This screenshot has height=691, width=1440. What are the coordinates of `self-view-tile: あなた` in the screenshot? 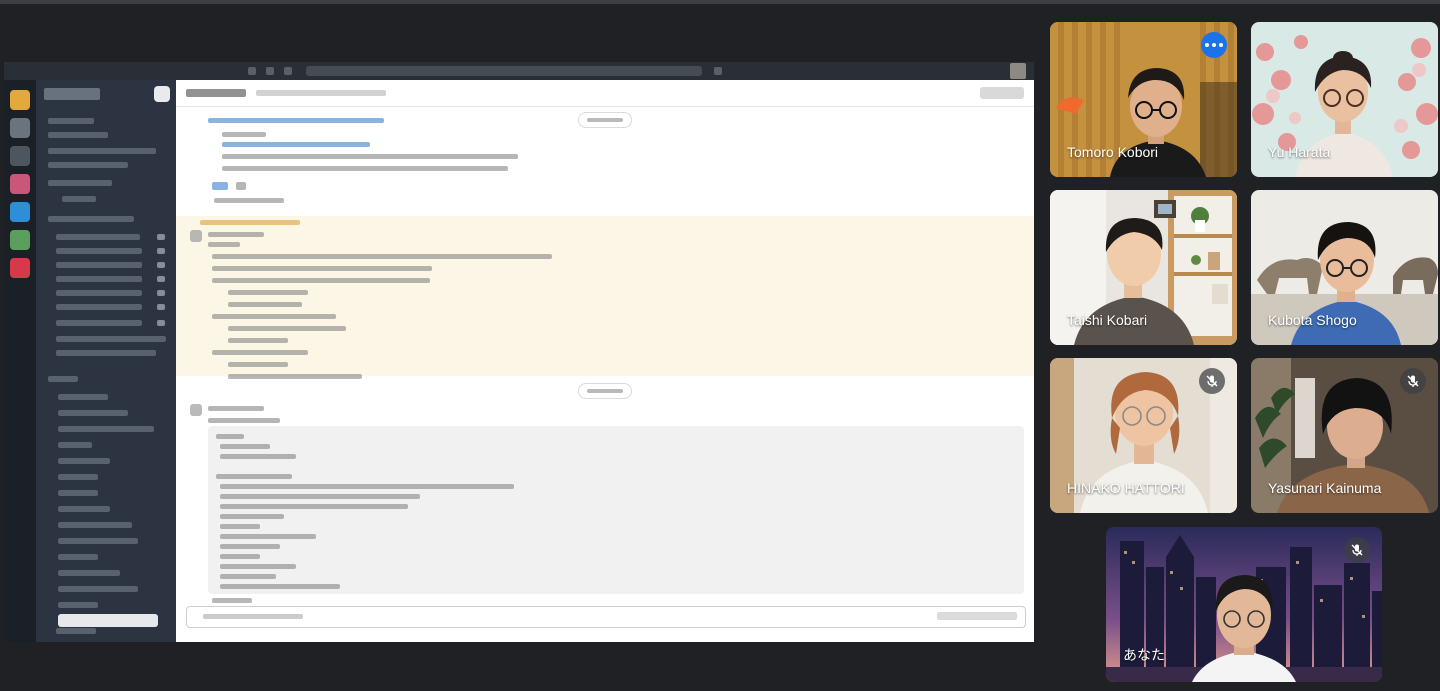 It's located at (1244, 604).